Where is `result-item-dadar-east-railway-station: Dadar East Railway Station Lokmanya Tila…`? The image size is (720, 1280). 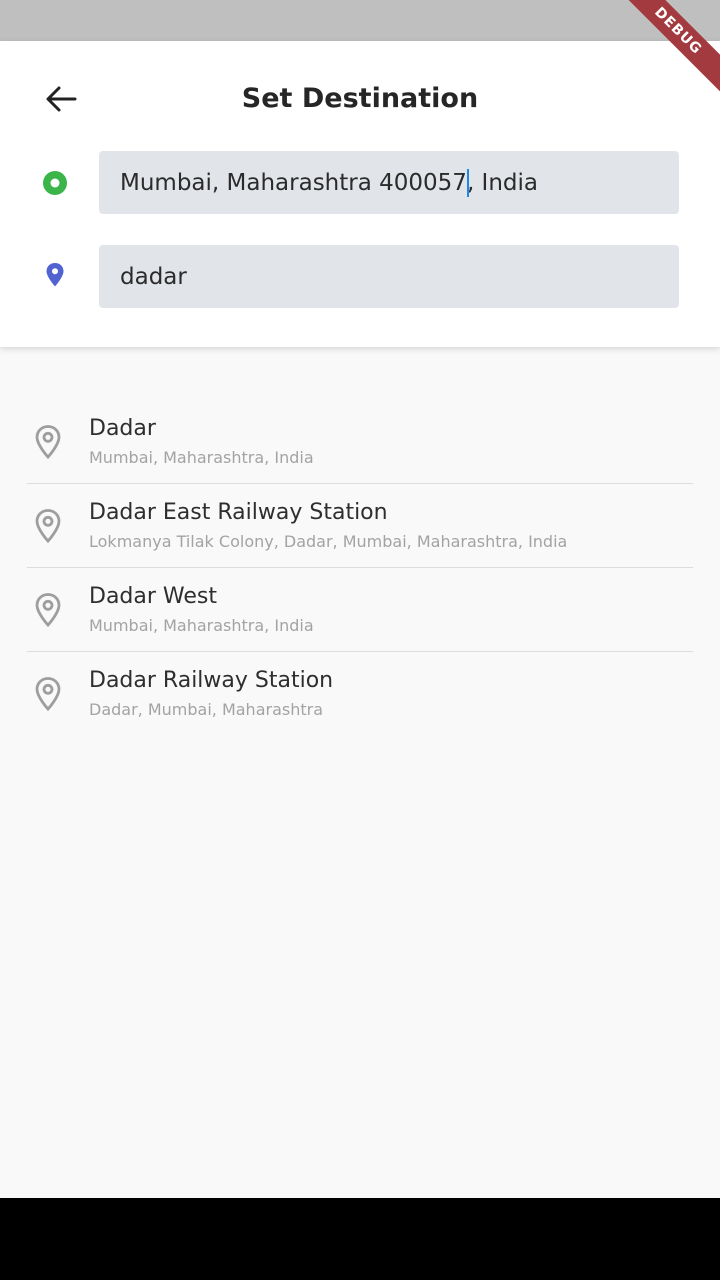
result-item-dadar-east-railway-station: Dadar East Railway Station Lokmanya Tila… is located at coordinates (360, 526).